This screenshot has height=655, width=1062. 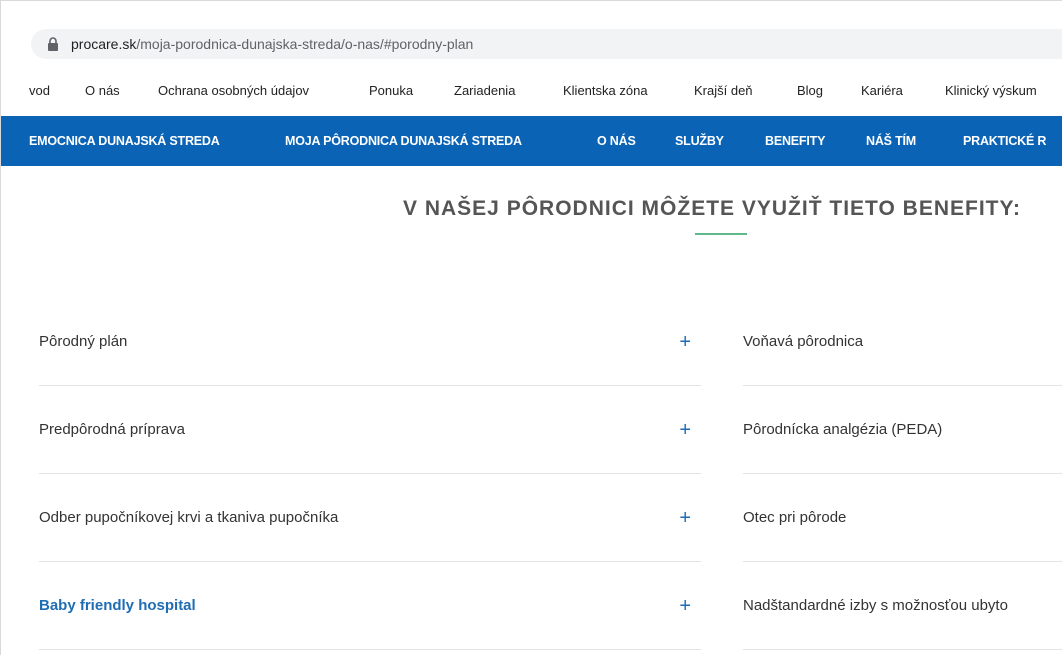 I want to click on accordion-label: Voňavá pôrodnica, so click(x=803, y=341).